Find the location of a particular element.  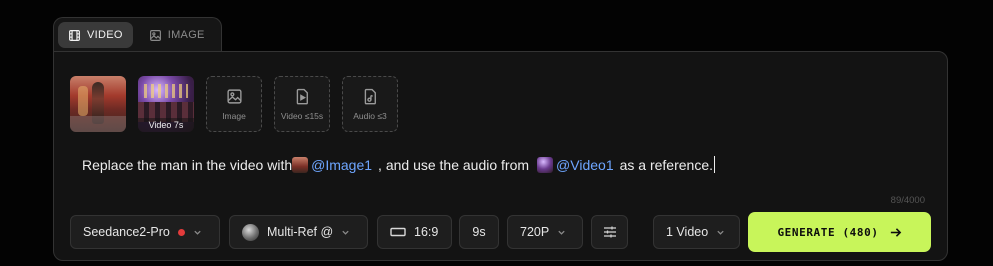

prompt-text-1: Replace the man in the video with is located at coordinates (187, 164).